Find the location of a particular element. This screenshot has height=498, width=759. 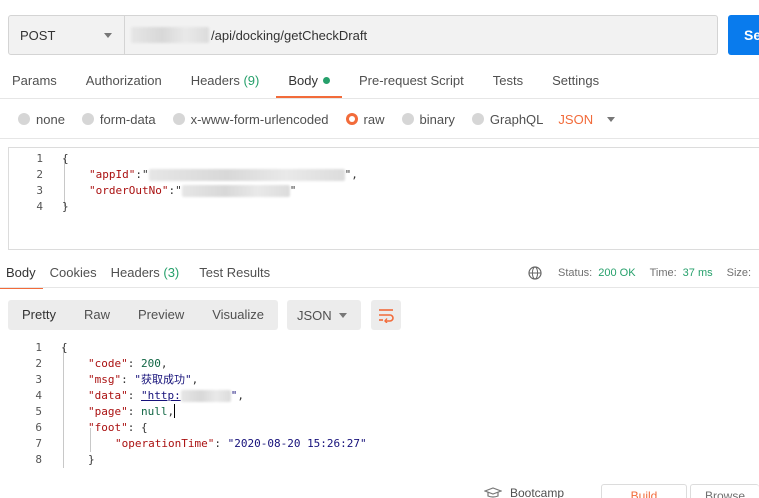

build-tab: Build is located at coordinates (644, 491).